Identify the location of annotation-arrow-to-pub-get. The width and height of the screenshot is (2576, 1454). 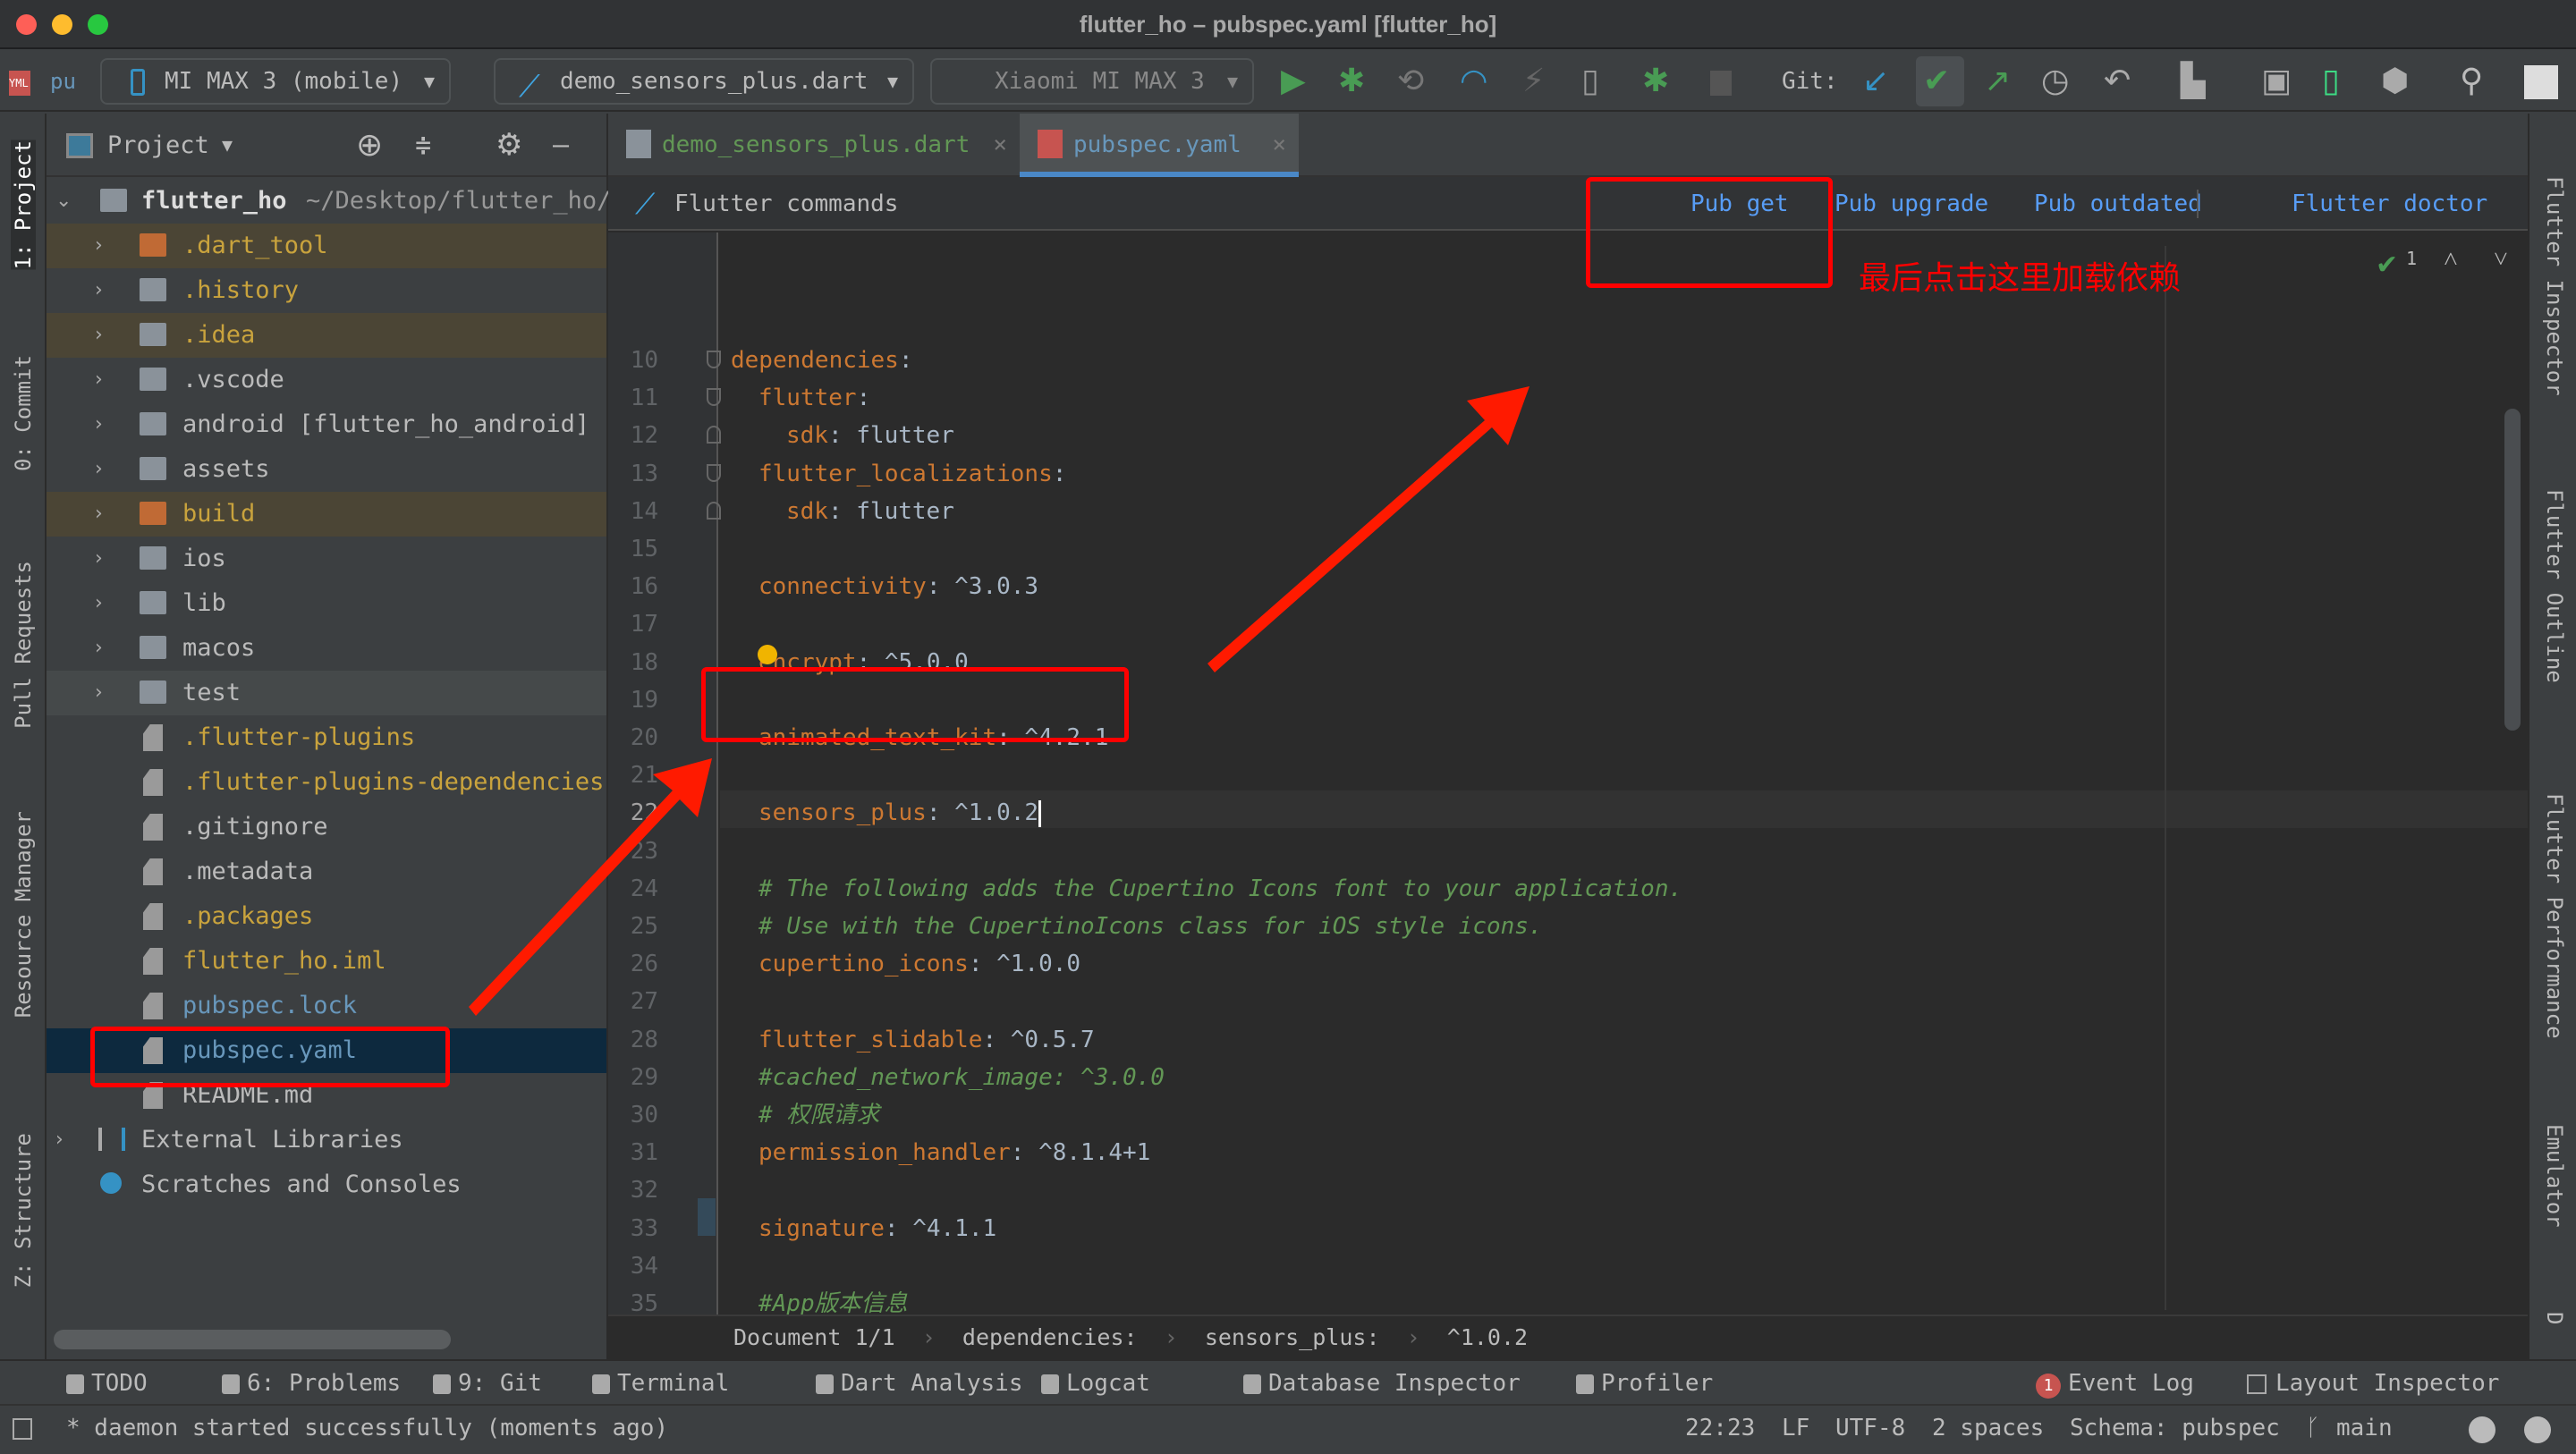
(1369, 529).